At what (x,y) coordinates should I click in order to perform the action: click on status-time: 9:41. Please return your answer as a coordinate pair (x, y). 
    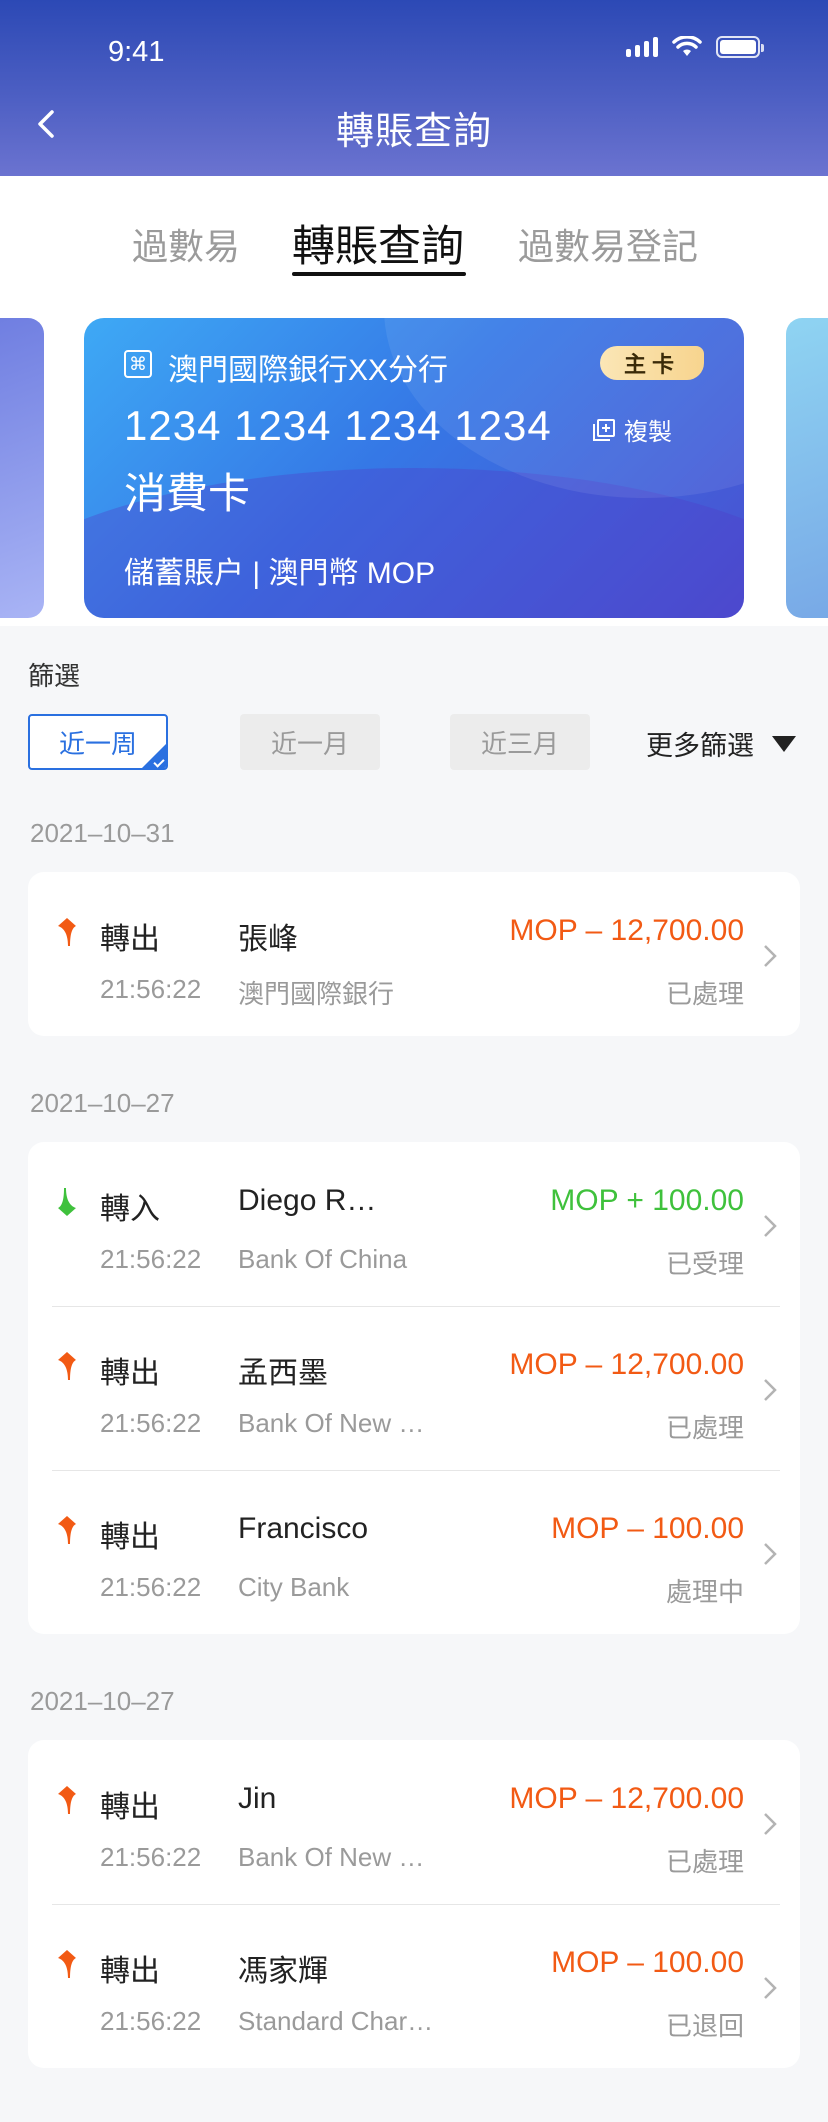
    Looking at the image, I should click on (136, 52).